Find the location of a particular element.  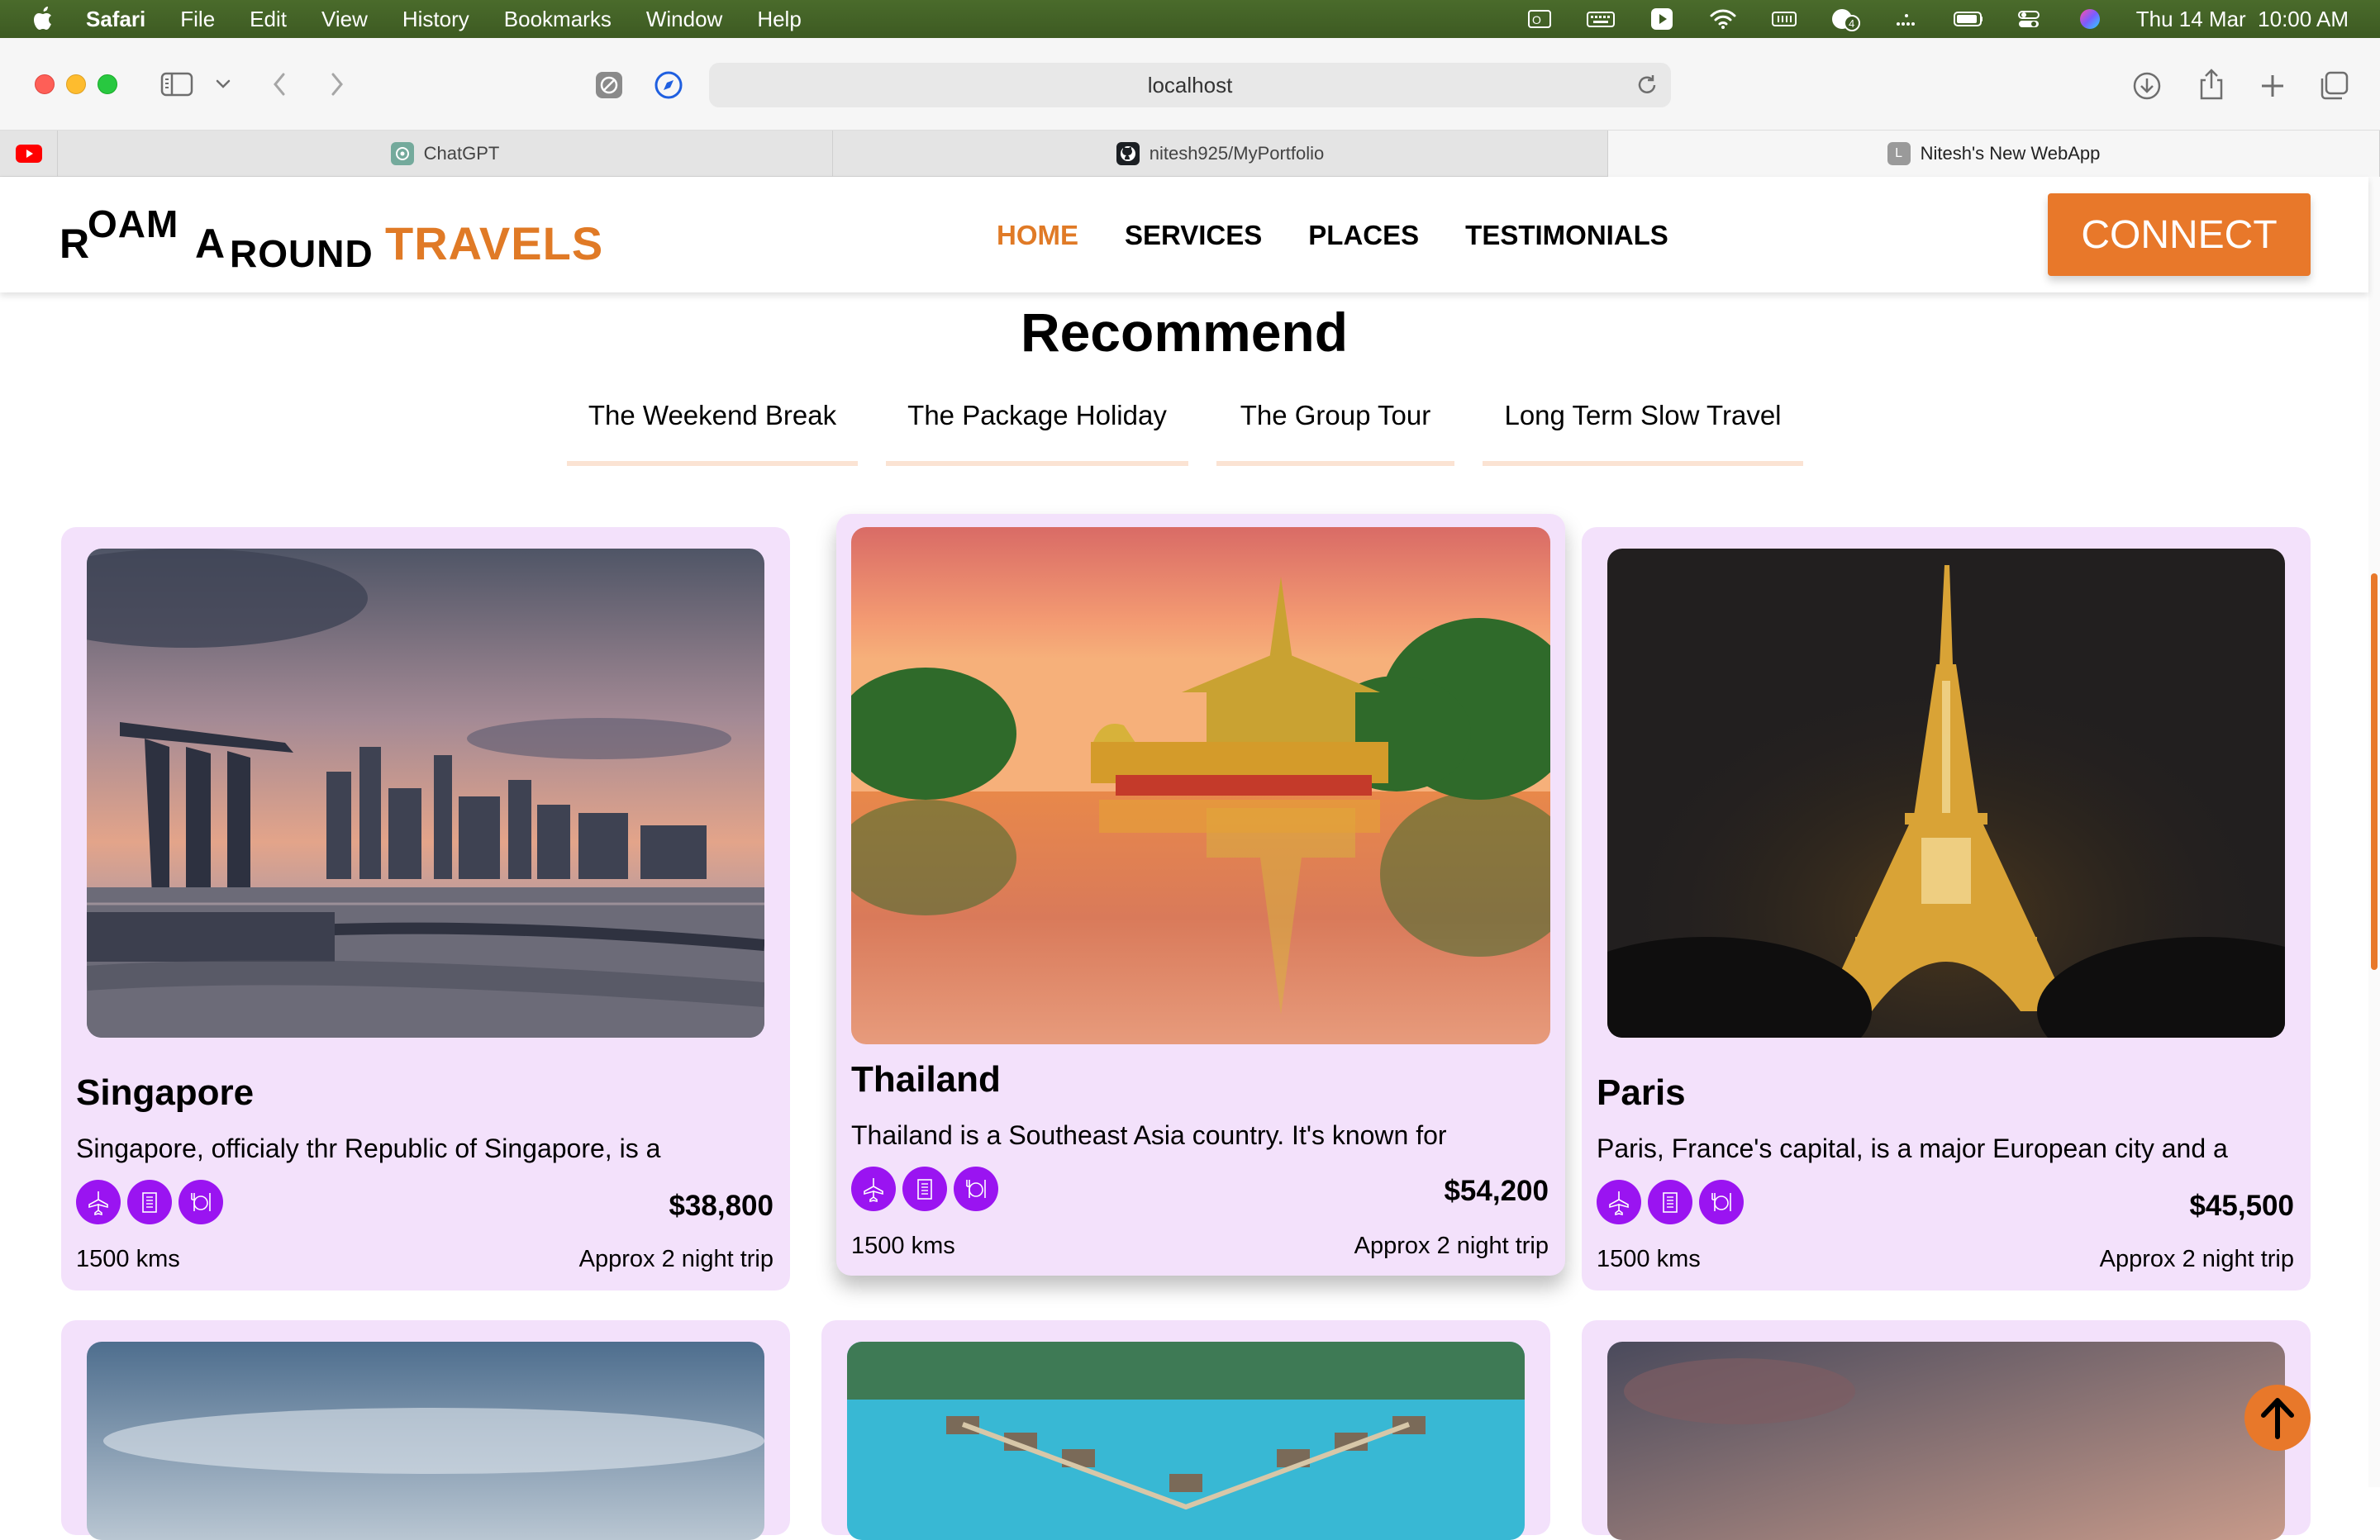

paris-image is located at coordinates (1946, 793).